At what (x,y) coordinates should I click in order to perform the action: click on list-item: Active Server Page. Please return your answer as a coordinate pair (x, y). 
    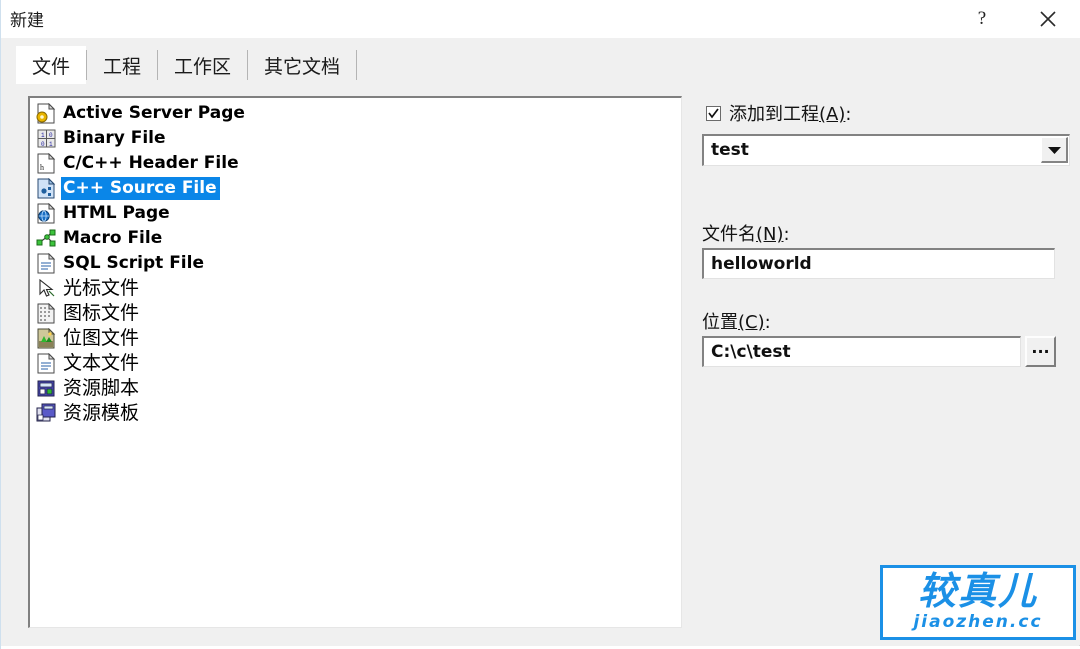
    Looking at the image, I should click on (355, 113).